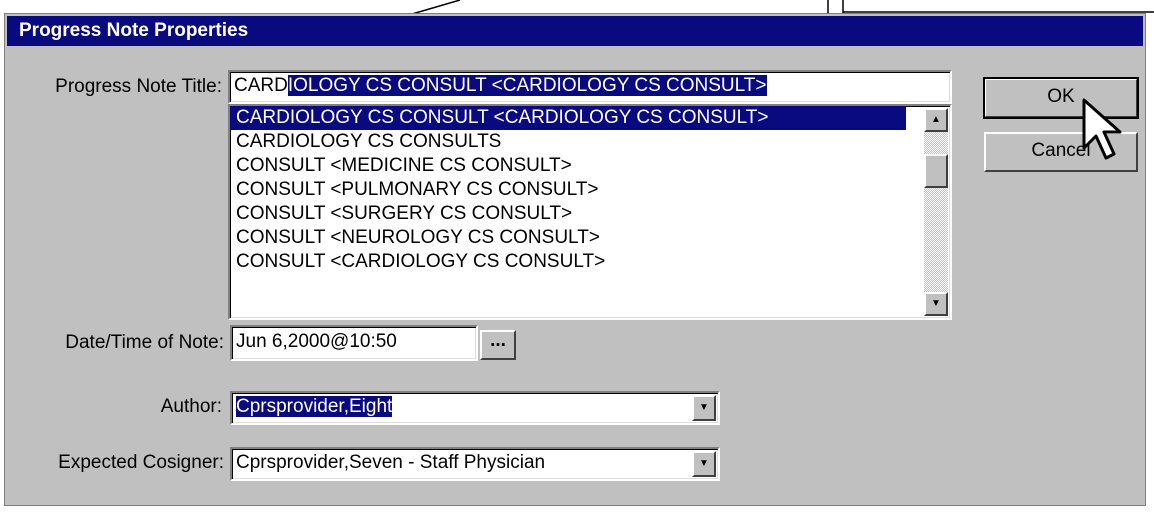  Describe the element at coordinates (141, 462) in the screenshot. I see `cosigner-label: Expected Cosigner:` at that location.